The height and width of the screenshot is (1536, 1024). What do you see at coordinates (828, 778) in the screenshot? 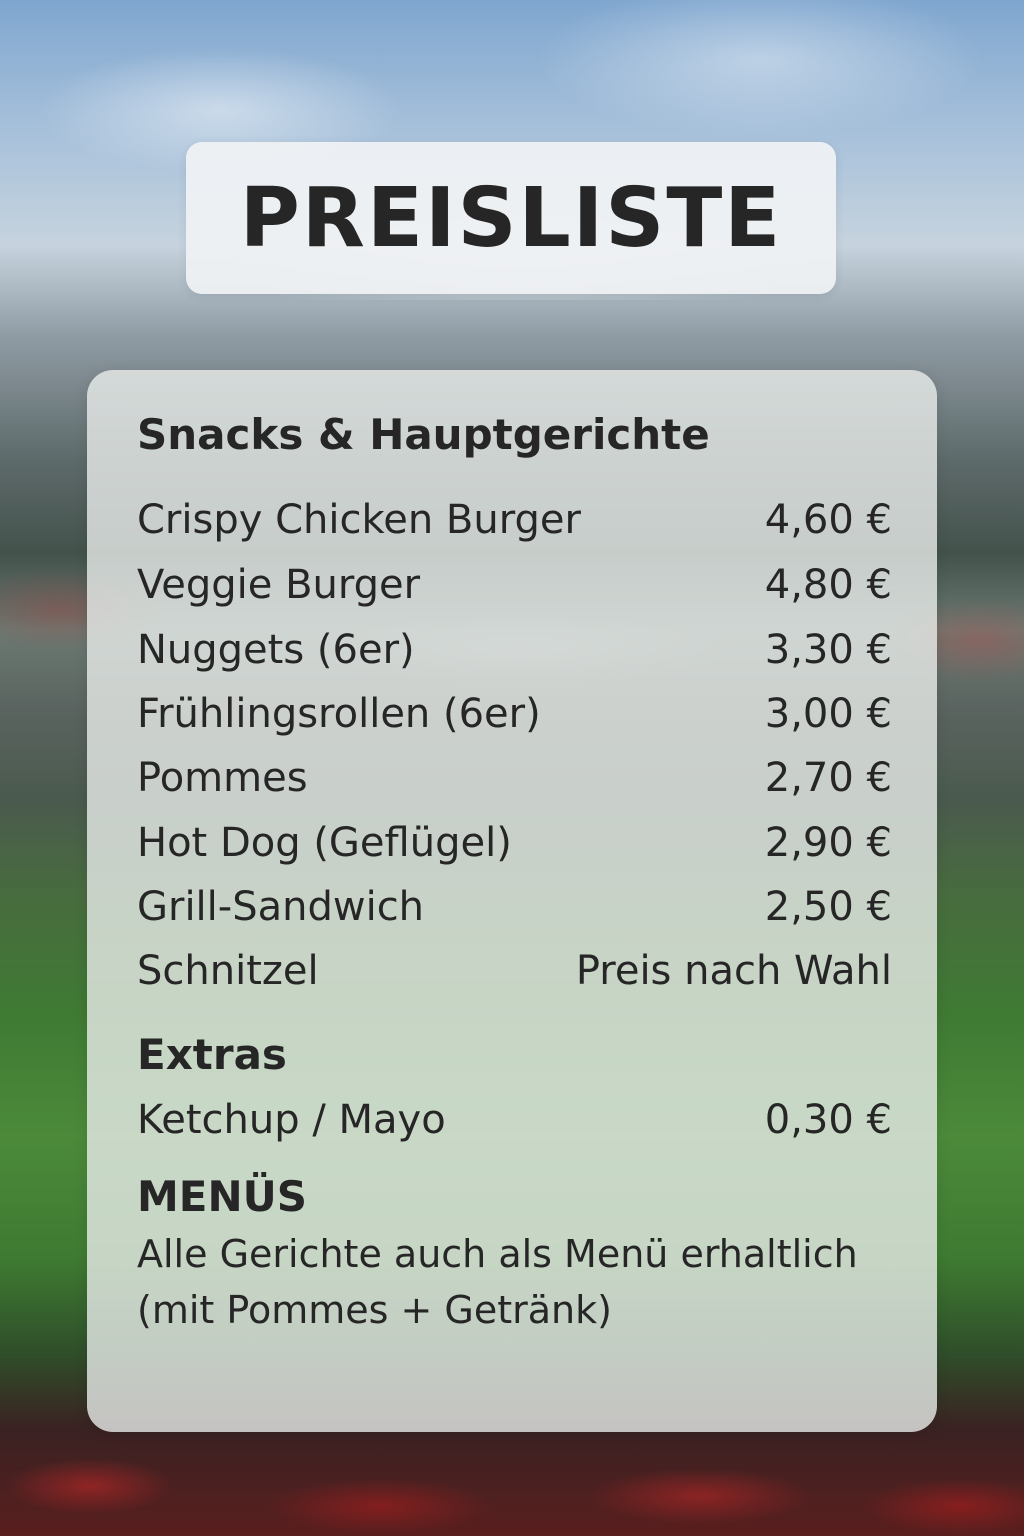
I see `item-price: 2,70 €` at bounding box center [828, 778].